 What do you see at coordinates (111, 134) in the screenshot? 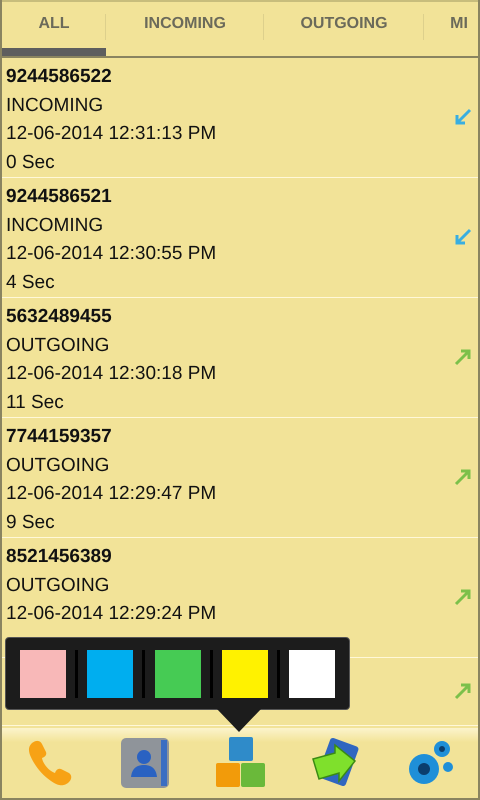
I see `call-time: 12-06-2014 12:31:13 PM` at bounding box center [111, 134].